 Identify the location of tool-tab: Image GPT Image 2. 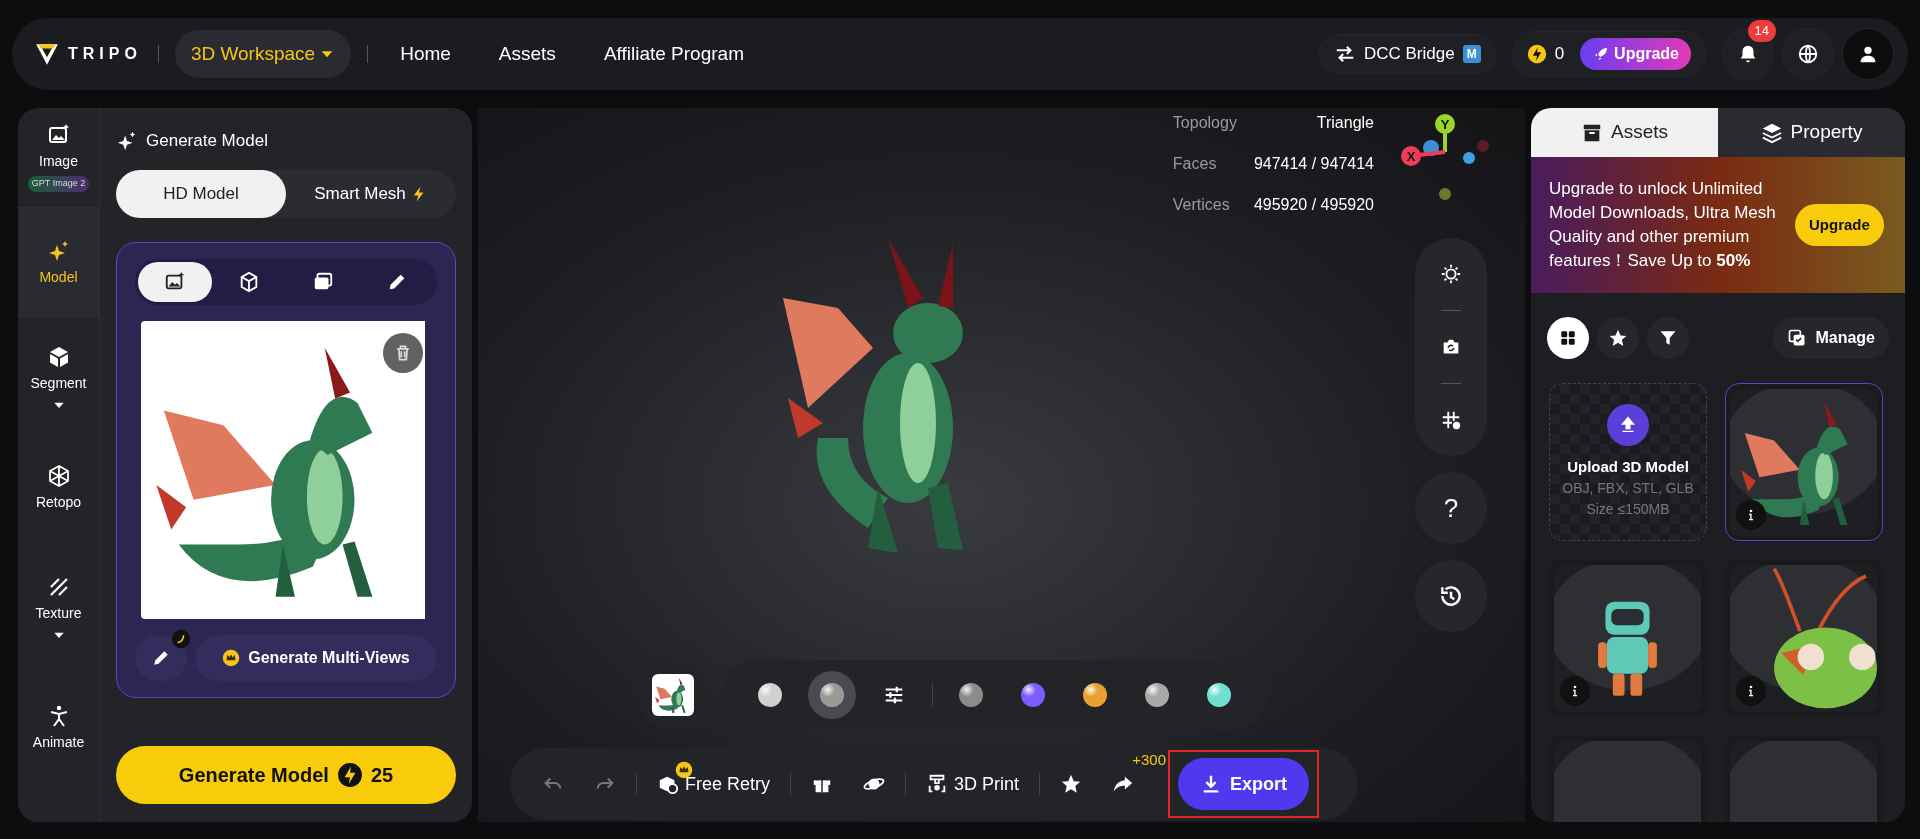
(58, 158).